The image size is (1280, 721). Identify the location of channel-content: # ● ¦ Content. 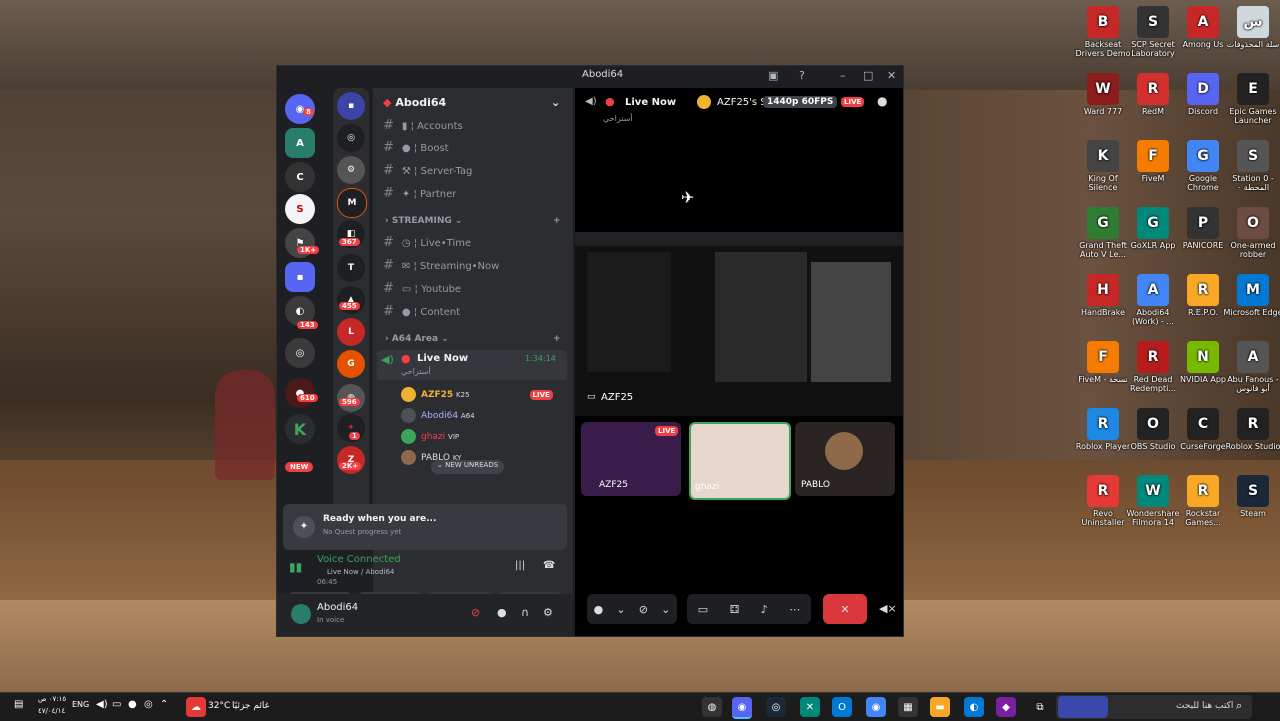
(421, 311).